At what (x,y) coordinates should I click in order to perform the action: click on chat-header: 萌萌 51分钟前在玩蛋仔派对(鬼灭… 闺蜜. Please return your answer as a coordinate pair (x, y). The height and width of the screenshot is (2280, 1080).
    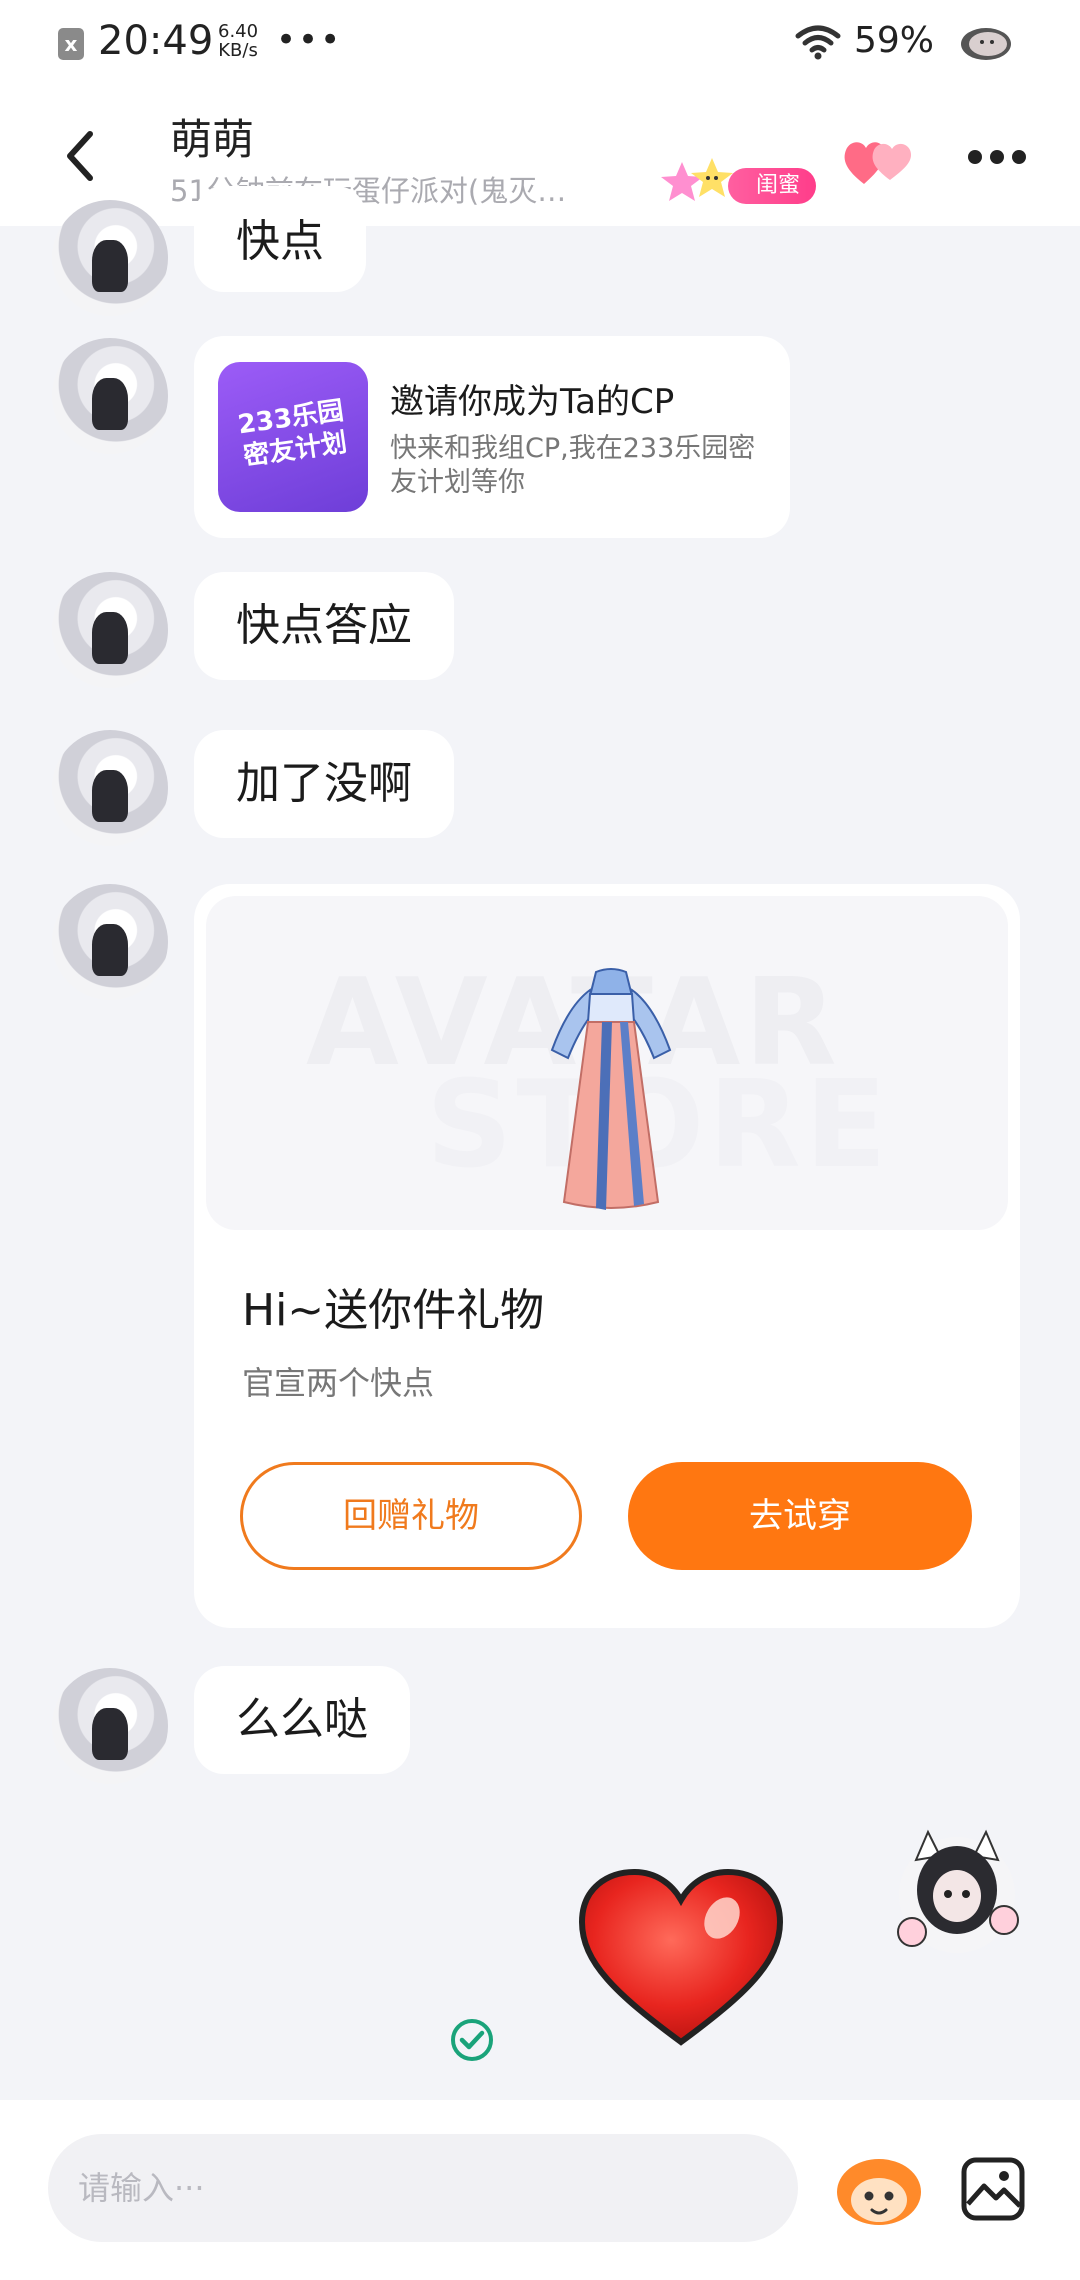
    Looking at the image, I should click on (540, 155).